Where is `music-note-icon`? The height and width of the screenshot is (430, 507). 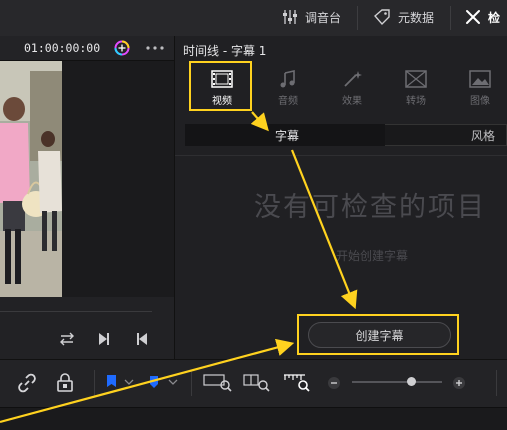 music-note-icon is located at coordinates (287, 79).